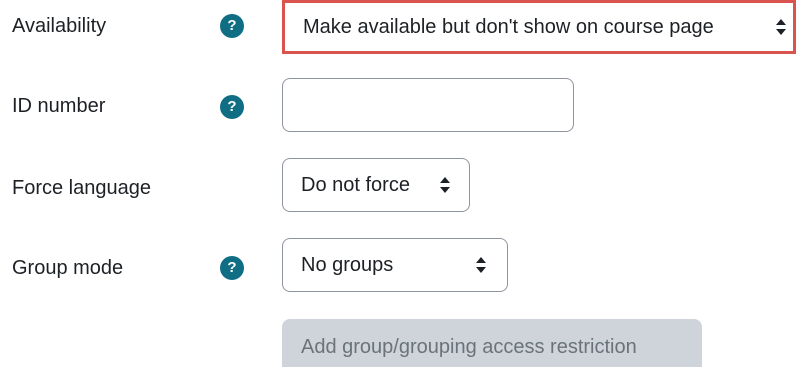  I want to click on force-language-label: Force language, so click(81, 188).